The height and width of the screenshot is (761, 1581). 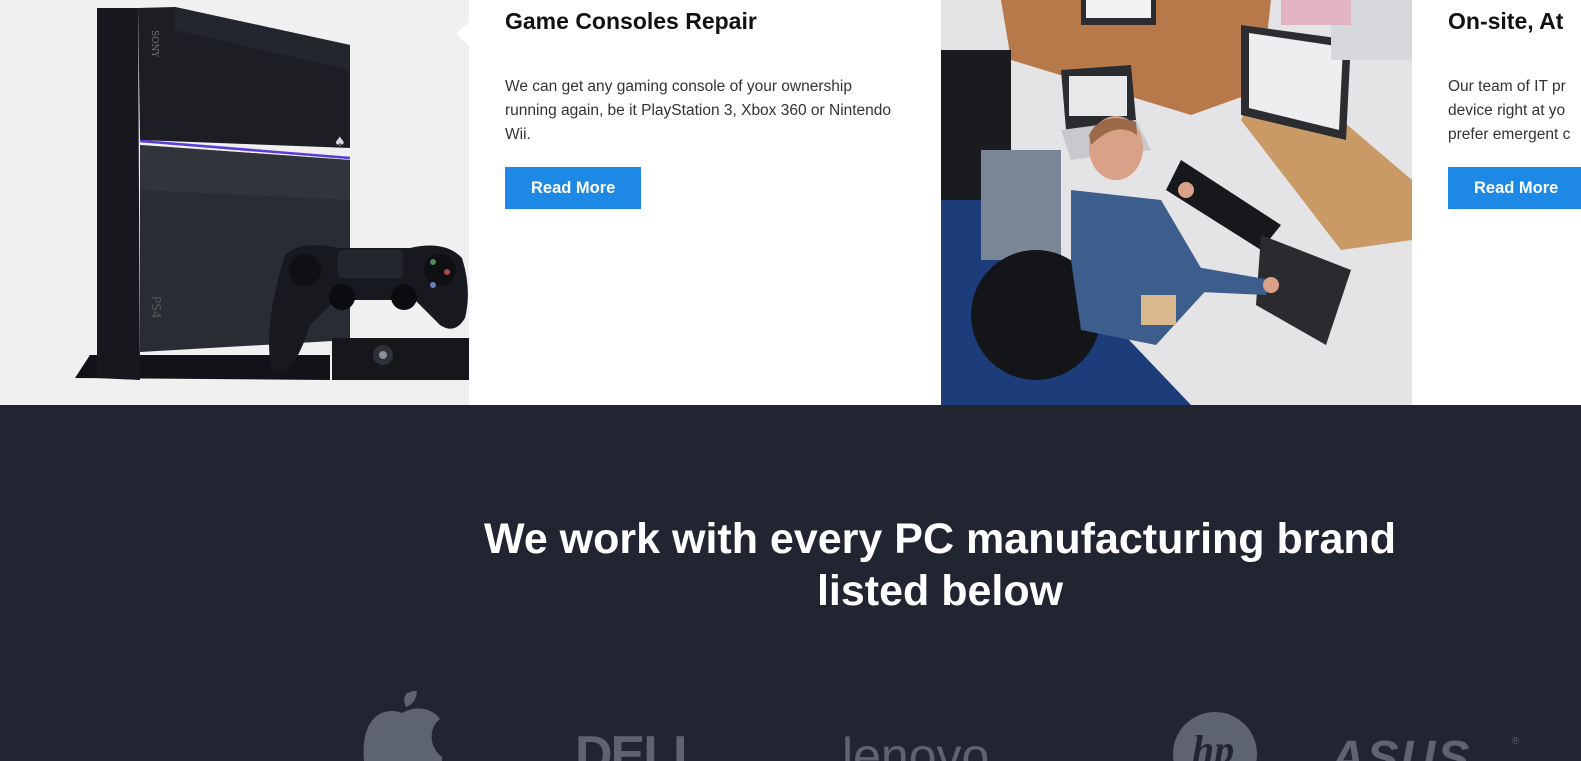 I want to click on svg-text: lenovo, so click(x=915, y=744).